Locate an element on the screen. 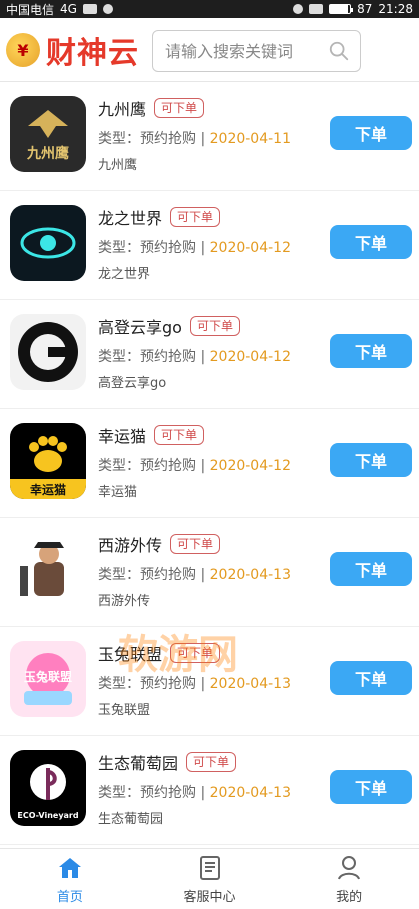  g-logo-icon is located at coordinates (48, 352).